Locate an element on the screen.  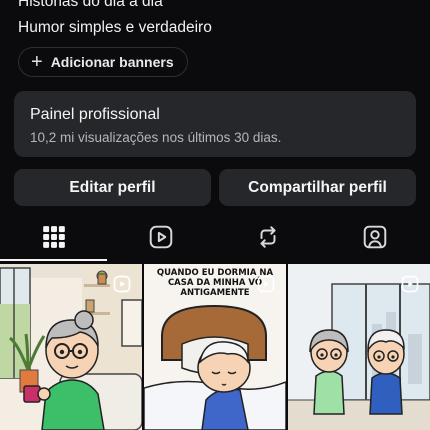
active-tab-indicator is located at coordinates (53, 260).